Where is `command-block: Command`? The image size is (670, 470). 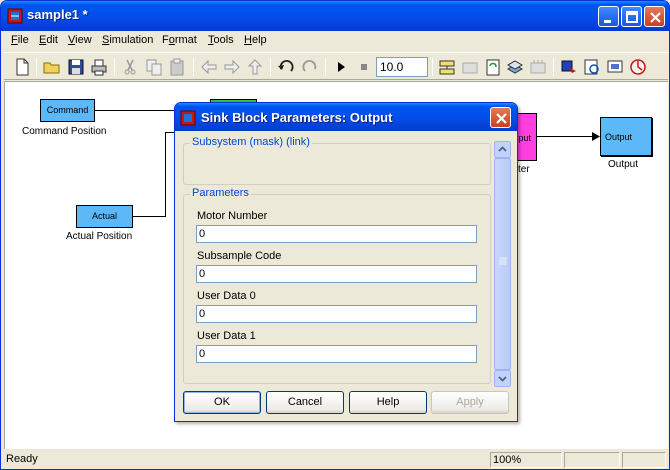
command-block: Command is located at coordinates (67, 110).